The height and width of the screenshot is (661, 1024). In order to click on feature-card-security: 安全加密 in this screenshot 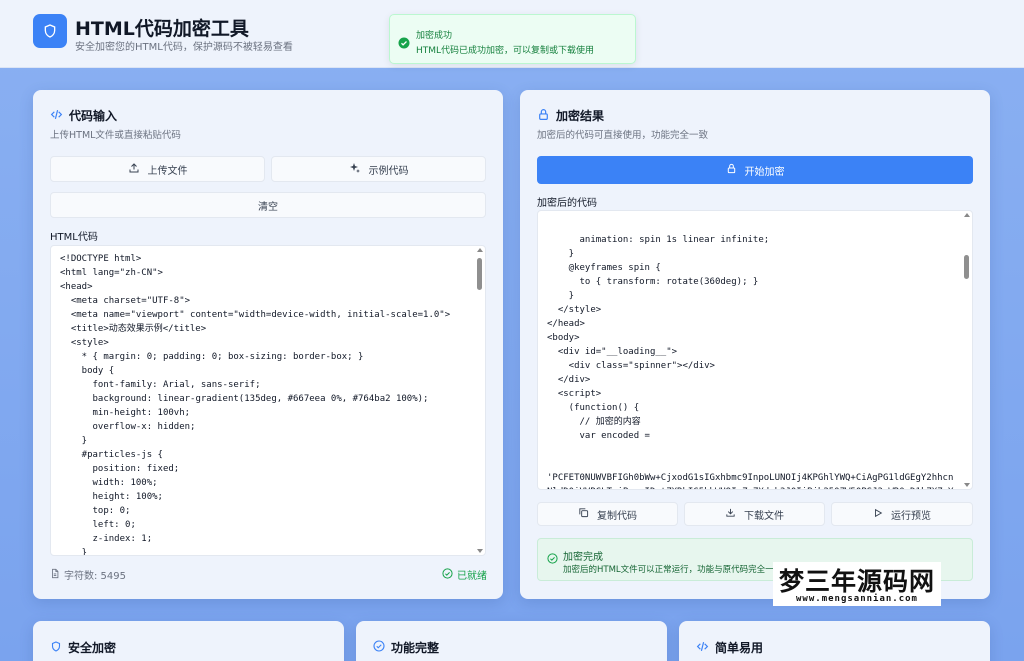, I will do `click(188, 641)`.